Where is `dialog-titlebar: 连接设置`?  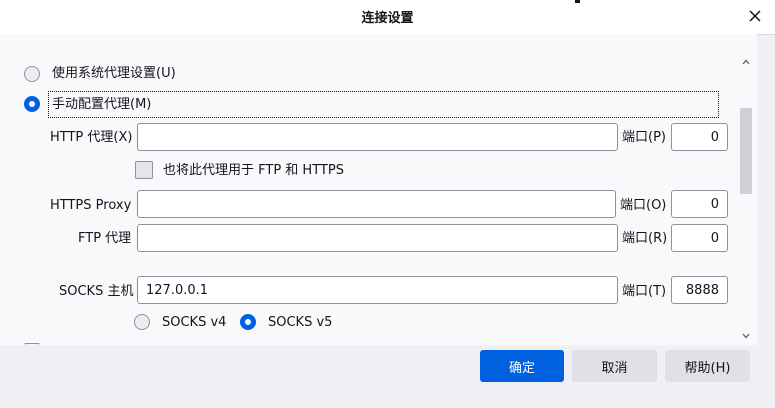 dialog-titlebar: 连接设置 is located at coordinates (387, 17).